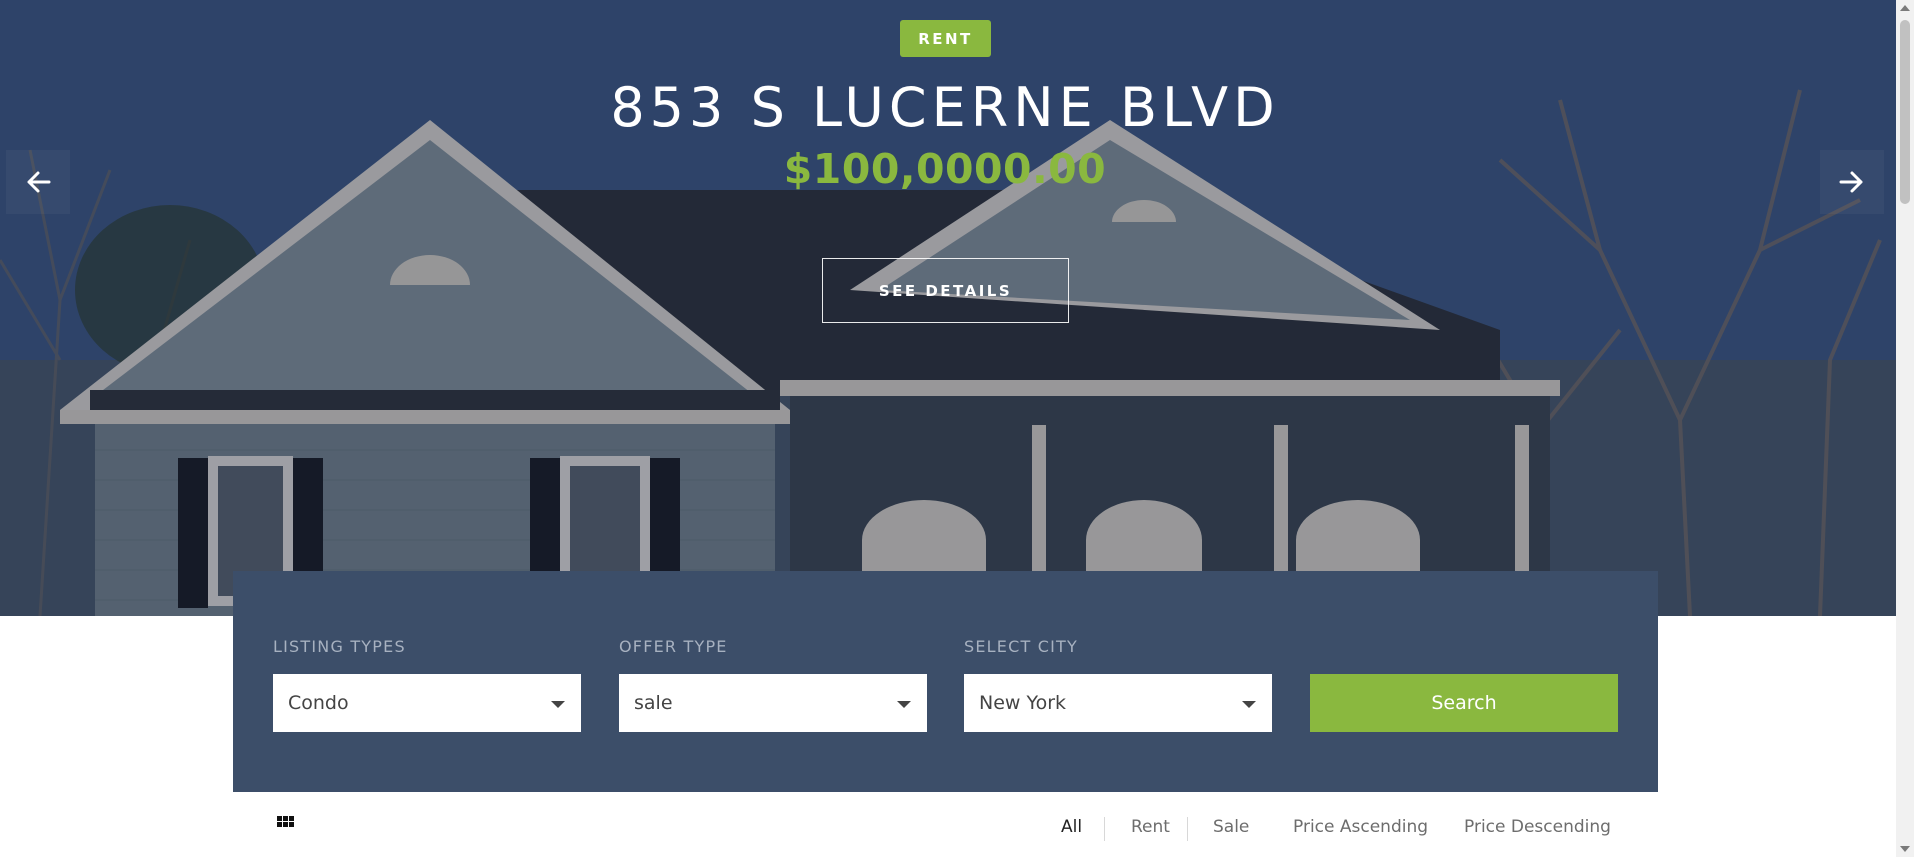  Describe the element at coordinates (1464, 703) in the screenshot. I see `search-button: Search` at that location.